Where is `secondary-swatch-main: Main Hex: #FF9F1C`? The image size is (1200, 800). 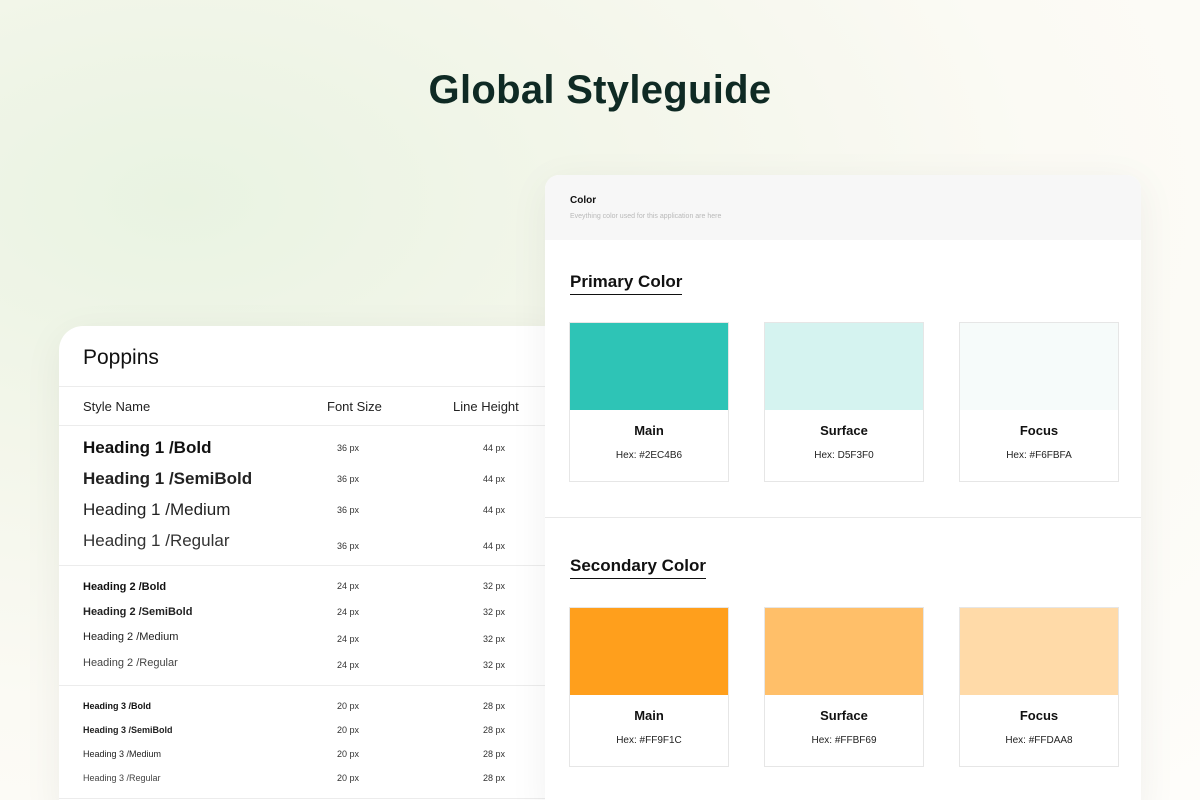
secondary-swatch-main: Main Hex: #FF9F1C is located at coordinates (649, 687).